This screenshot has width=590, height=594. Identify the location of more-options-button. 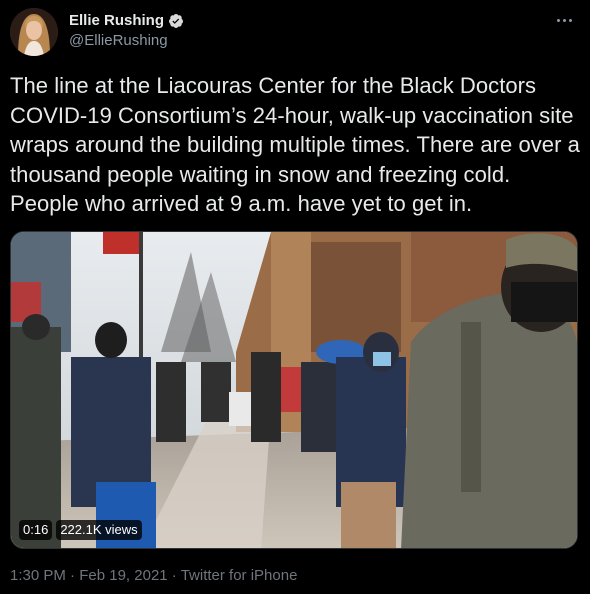
(564, 20).